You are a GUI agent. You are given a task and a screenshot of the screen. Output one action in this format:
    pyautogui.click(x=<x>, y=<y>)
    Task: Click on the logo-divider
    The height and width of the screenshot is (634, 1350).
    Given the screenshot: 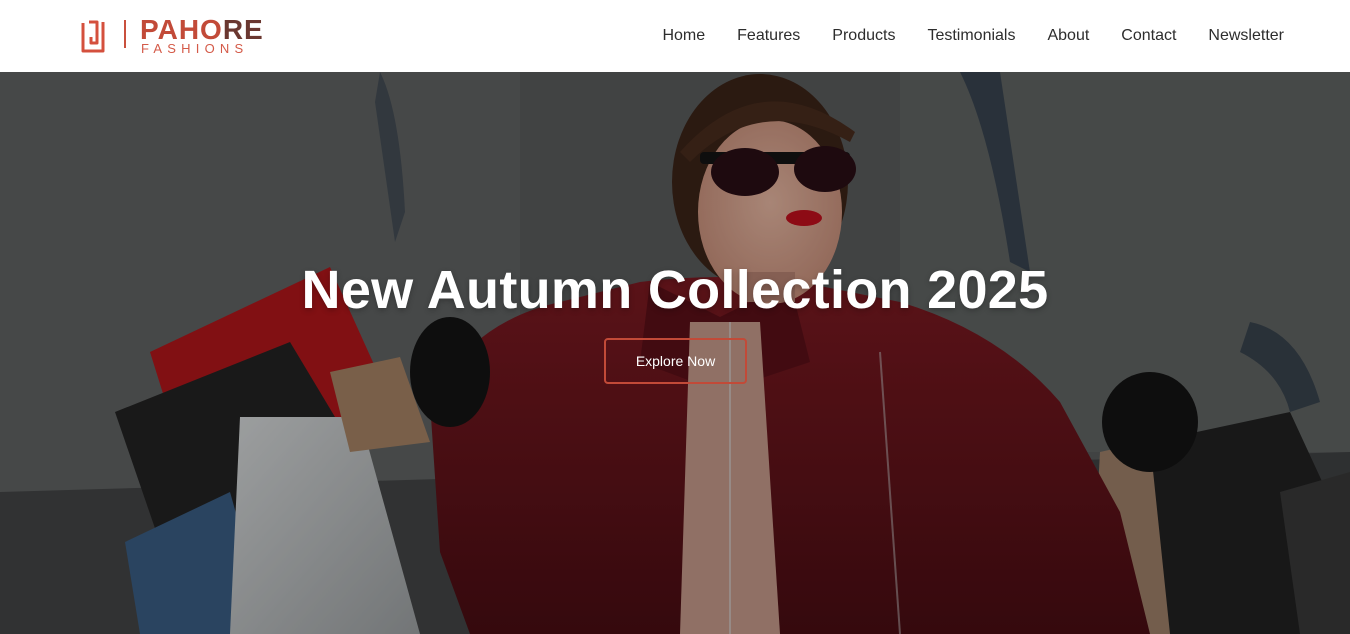 What is the action you would take?
    pyautogui.click(x=125, y=34)
    